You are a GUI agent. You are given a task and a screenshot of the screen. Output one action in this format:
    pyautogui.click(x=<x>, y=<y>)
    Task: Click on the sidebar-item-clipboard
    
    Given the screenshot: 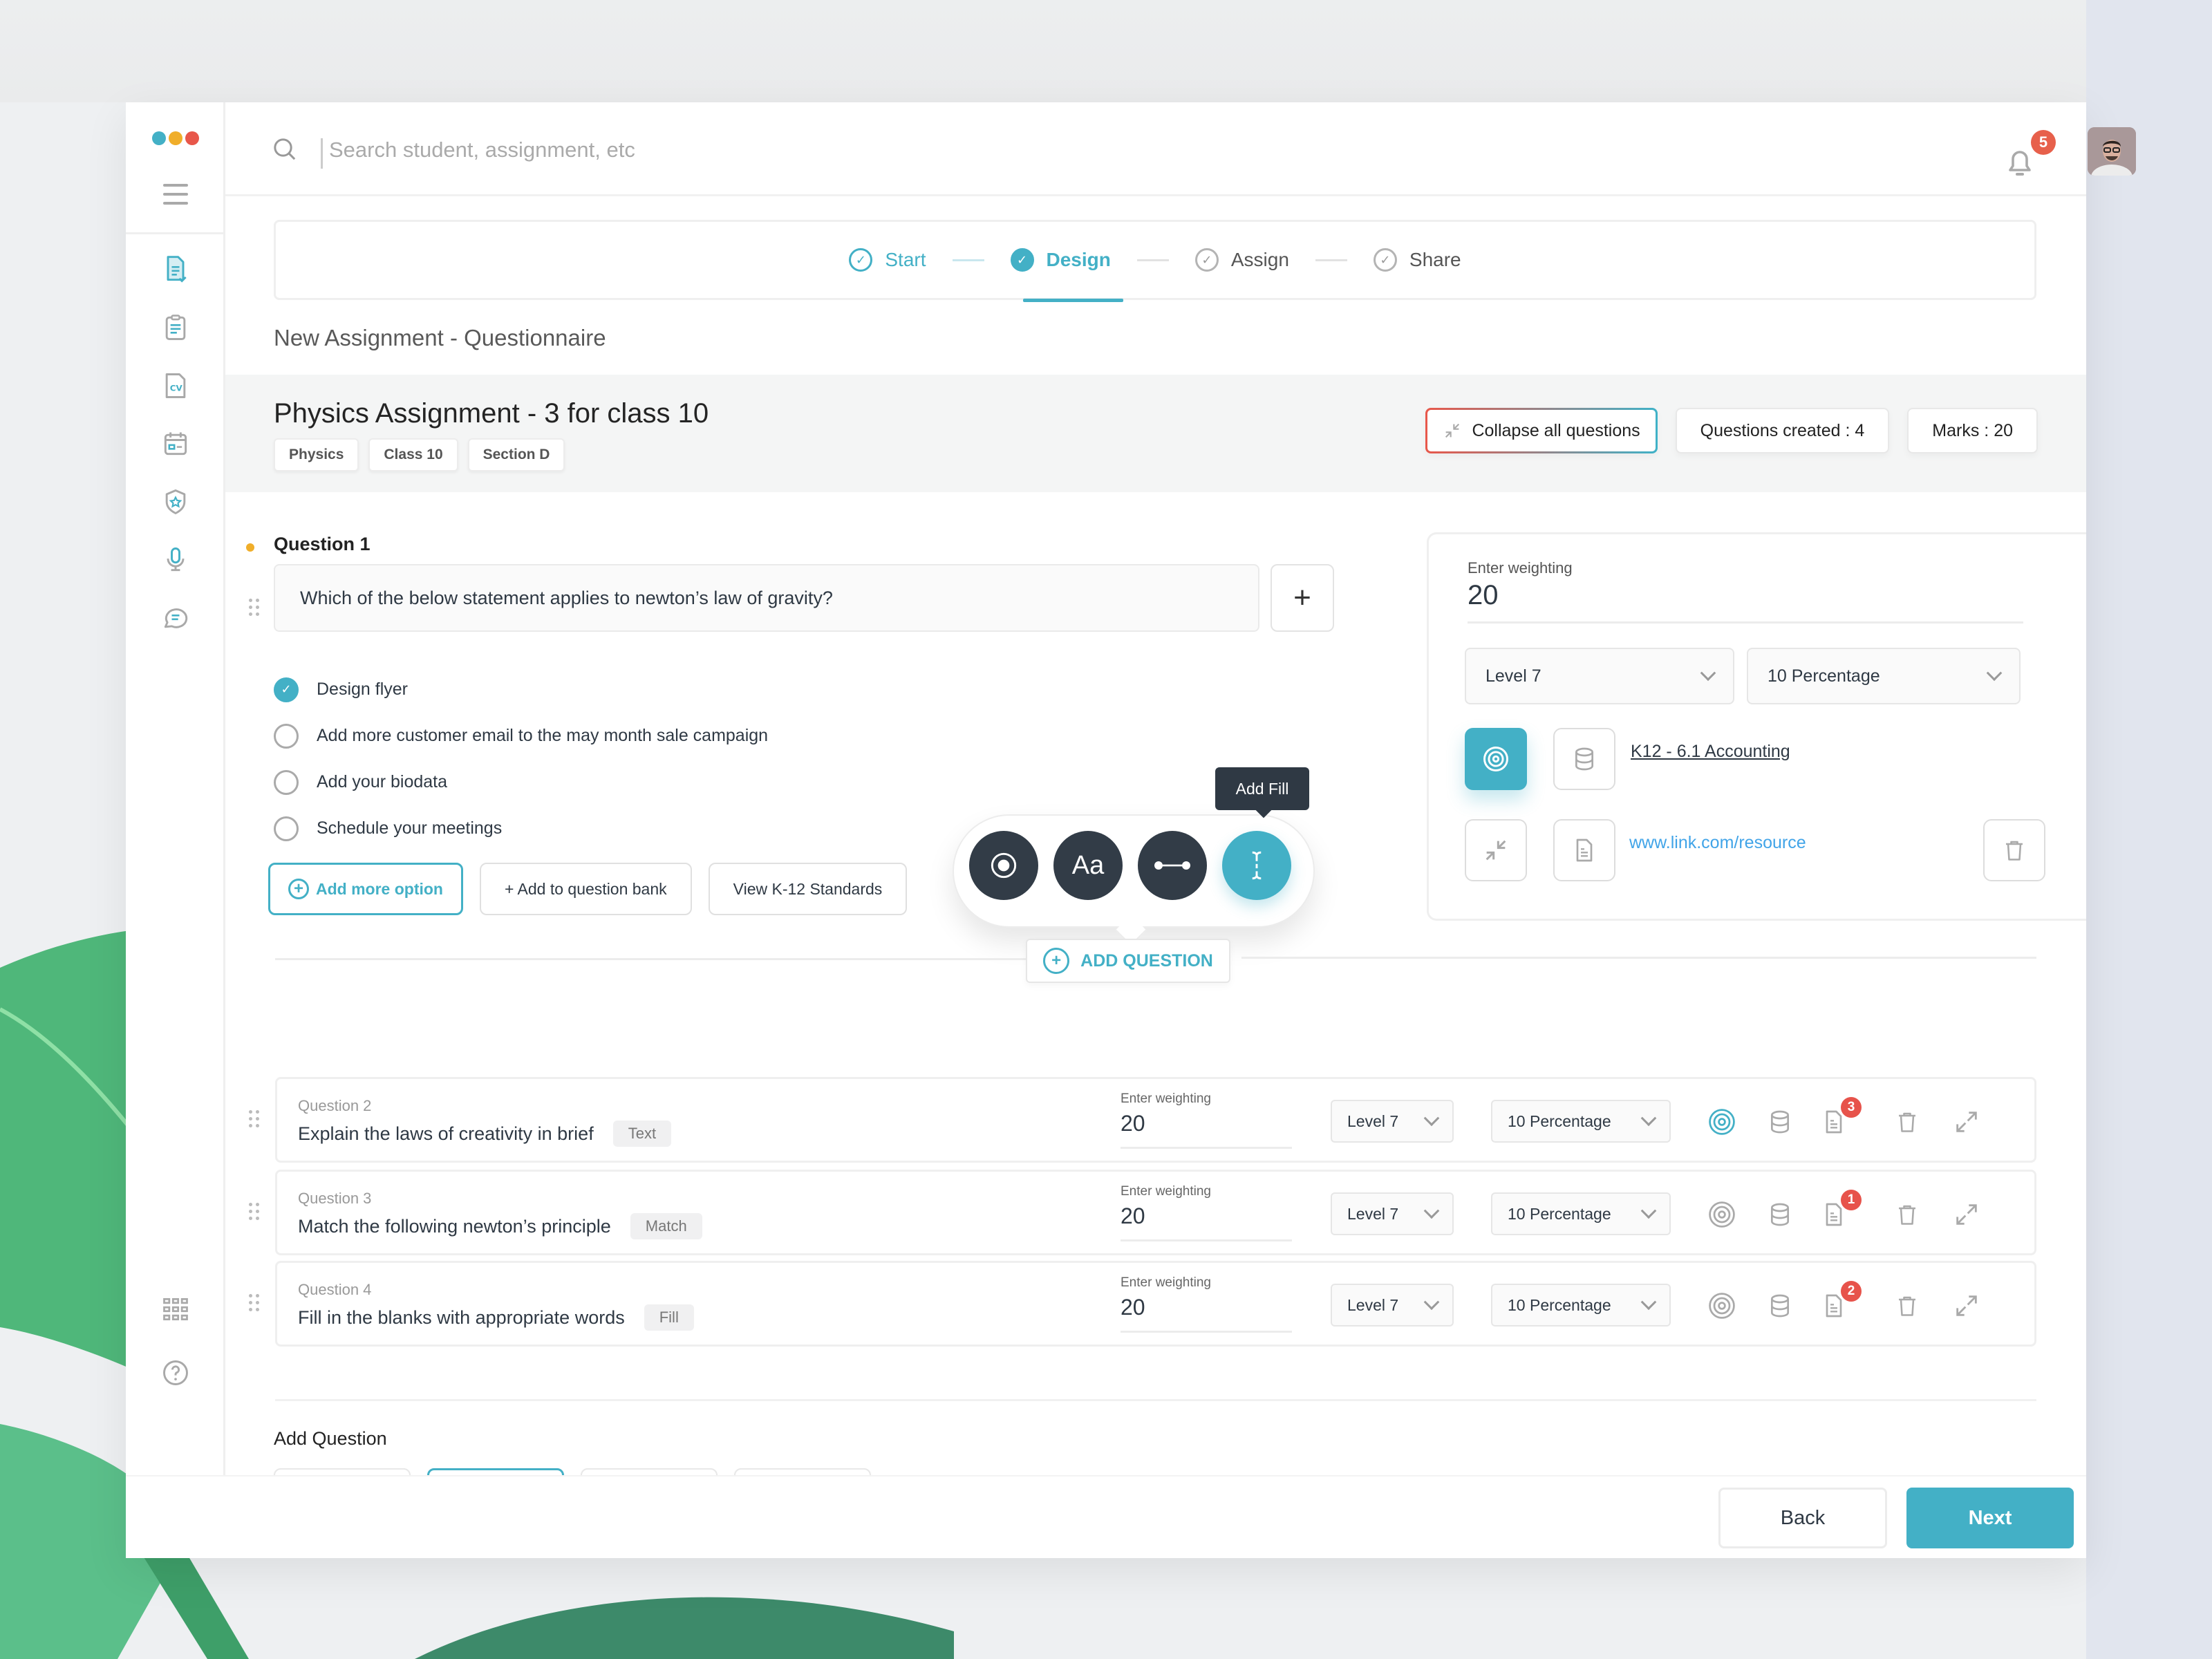 What is the action you would take?
    pyautogui.click(x=175, y=327)
    